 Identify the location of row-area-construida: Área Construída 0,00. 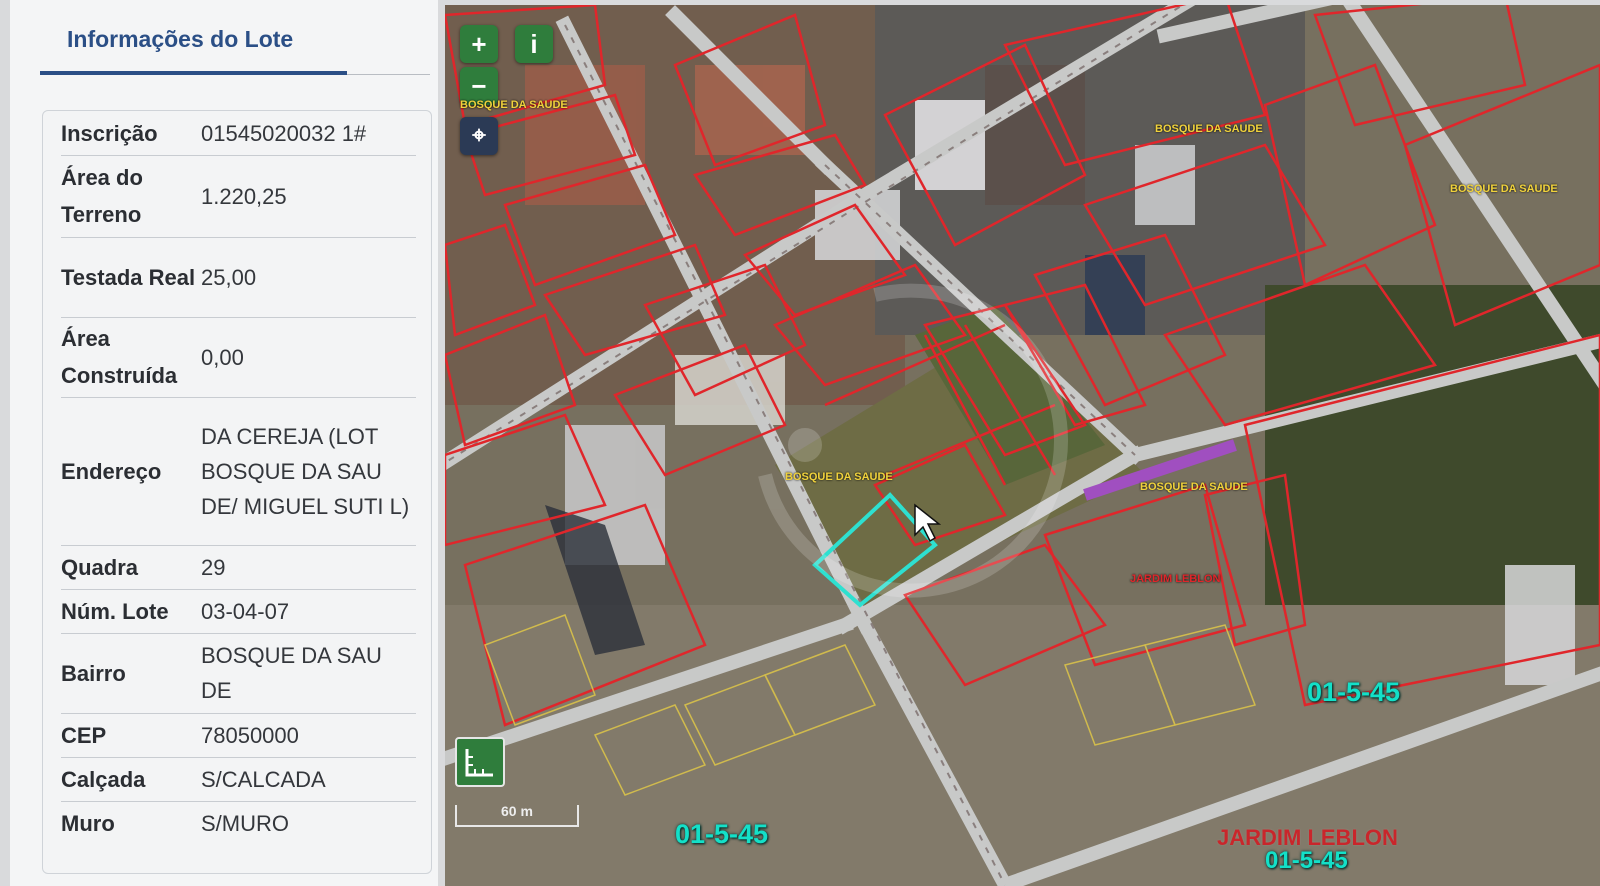
(238, 357).